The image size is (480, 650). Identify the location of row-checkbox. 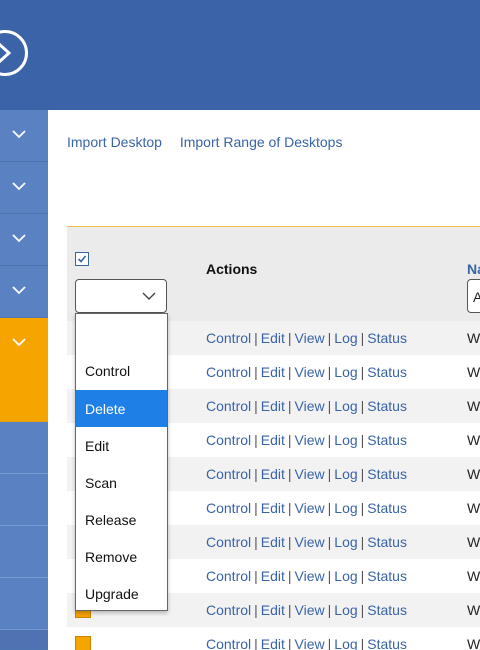
(83, 643).